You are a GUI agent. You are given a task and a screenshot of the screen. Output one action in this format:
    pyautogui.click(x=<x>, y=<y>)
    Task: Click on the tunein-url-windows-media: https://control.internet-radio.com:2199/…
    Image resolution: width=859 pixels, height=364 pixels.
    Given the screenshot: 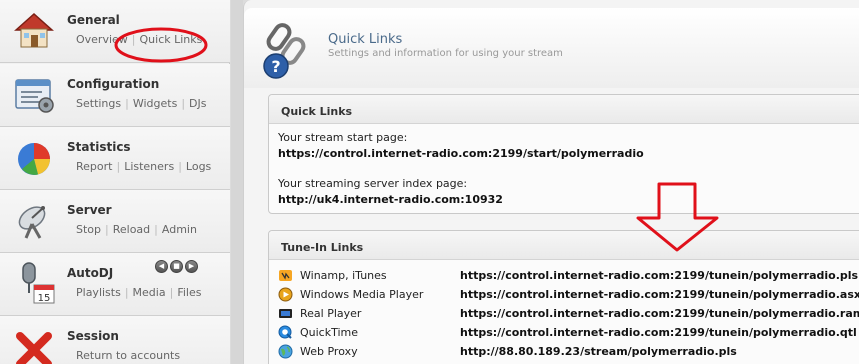 What is the action you would take?
    pyautogui.click(x=659, y=294)
    